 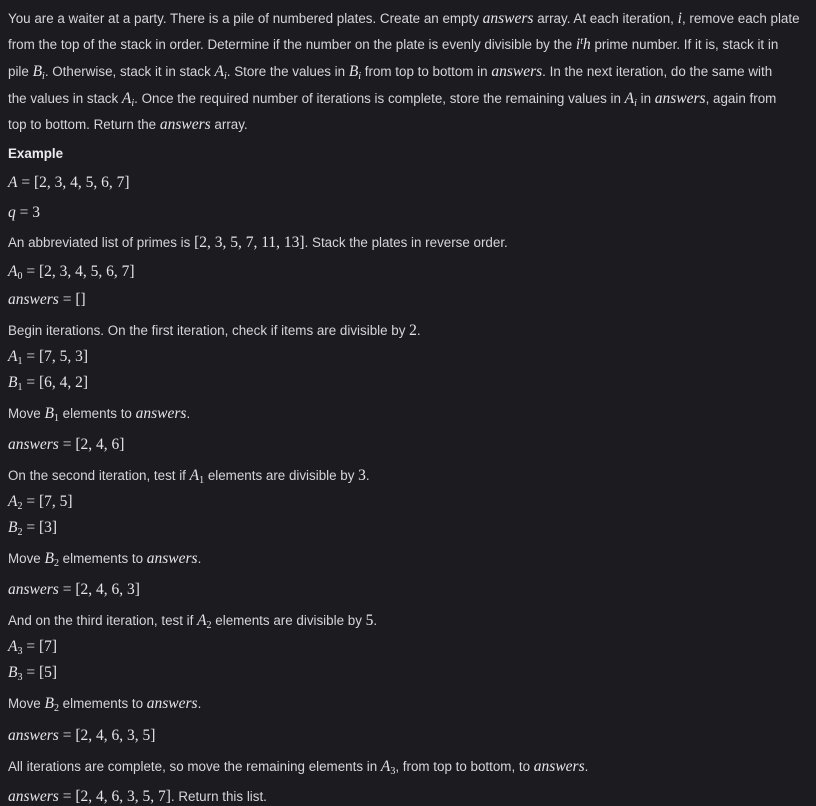 What do you see at coordinates (33, 647) in the screenshot?
I see `stack-a3: A3 = [7]` at bounding box center [33, 647].